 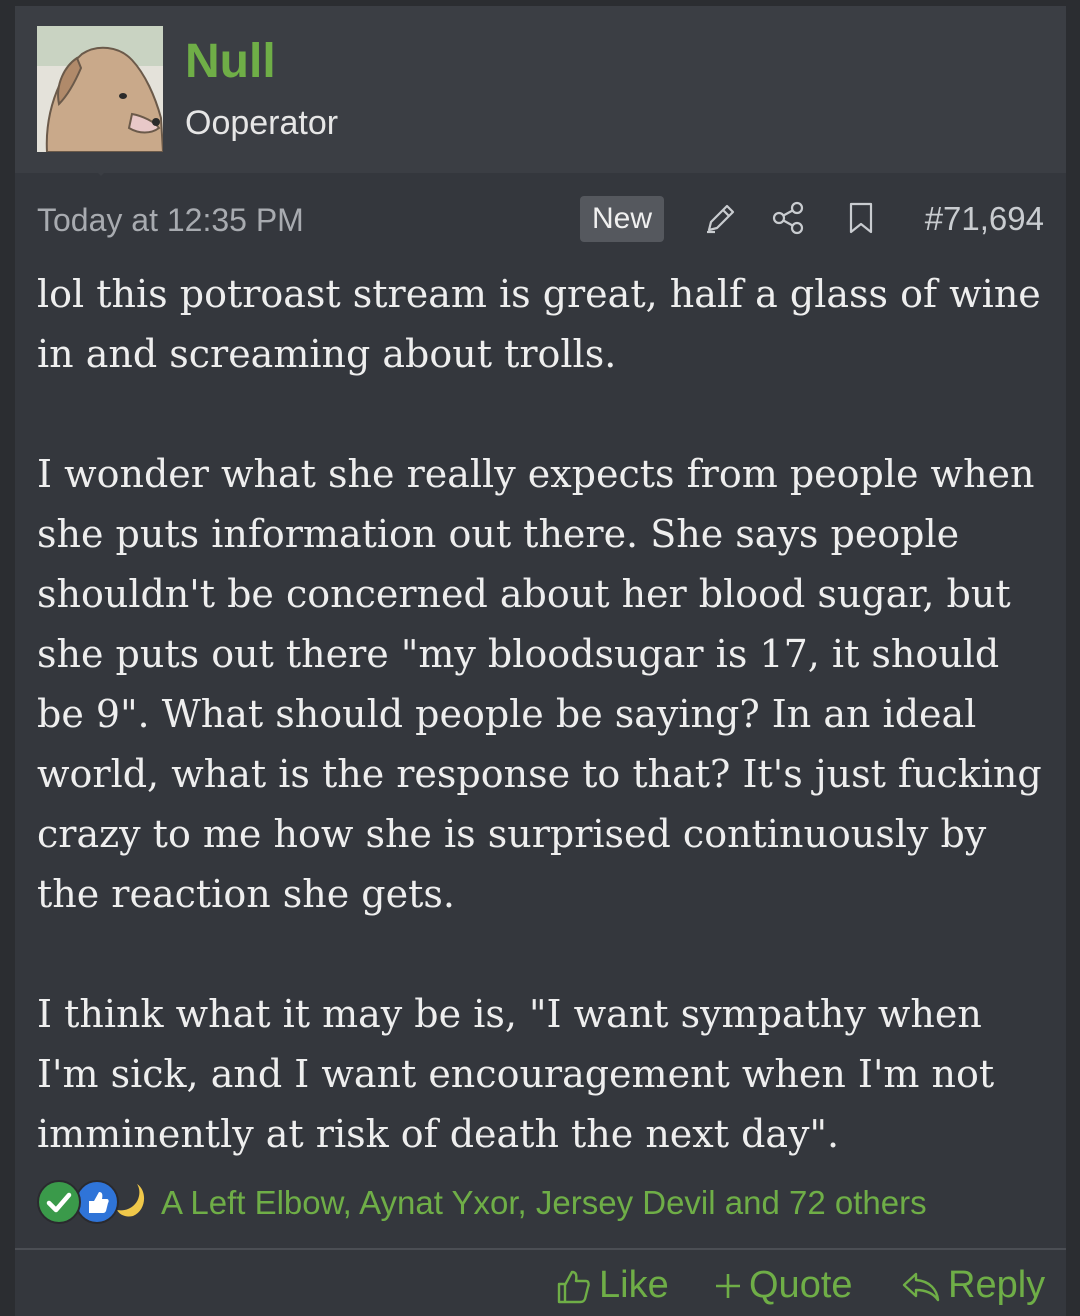 What do you see at coordinates (634, 1285) in the screenshot?
I see `like-label: Like` at bounding box center [634, 1285].